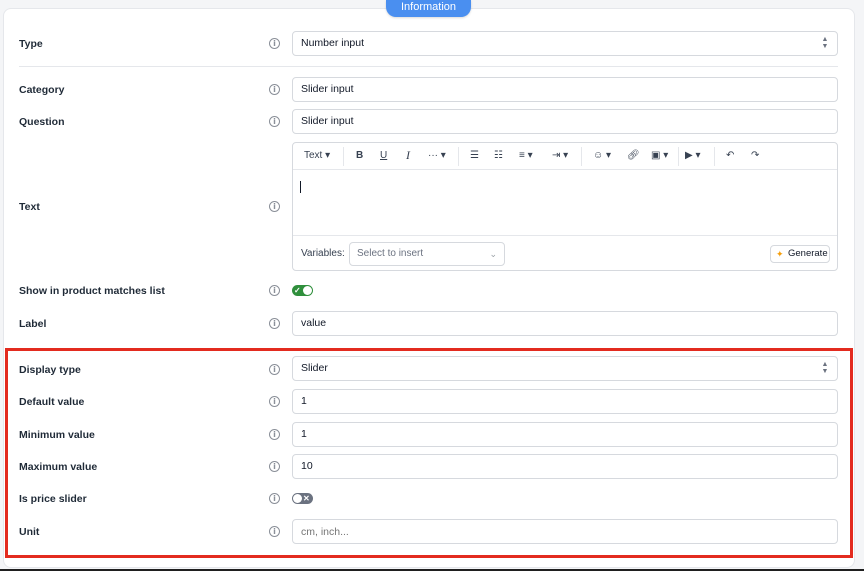 Image resolution: width=864 pixels, height=571 pixels. Describe the element at coordinates (42, 122) in the screenshot. I see `question-label: Question` at that location.